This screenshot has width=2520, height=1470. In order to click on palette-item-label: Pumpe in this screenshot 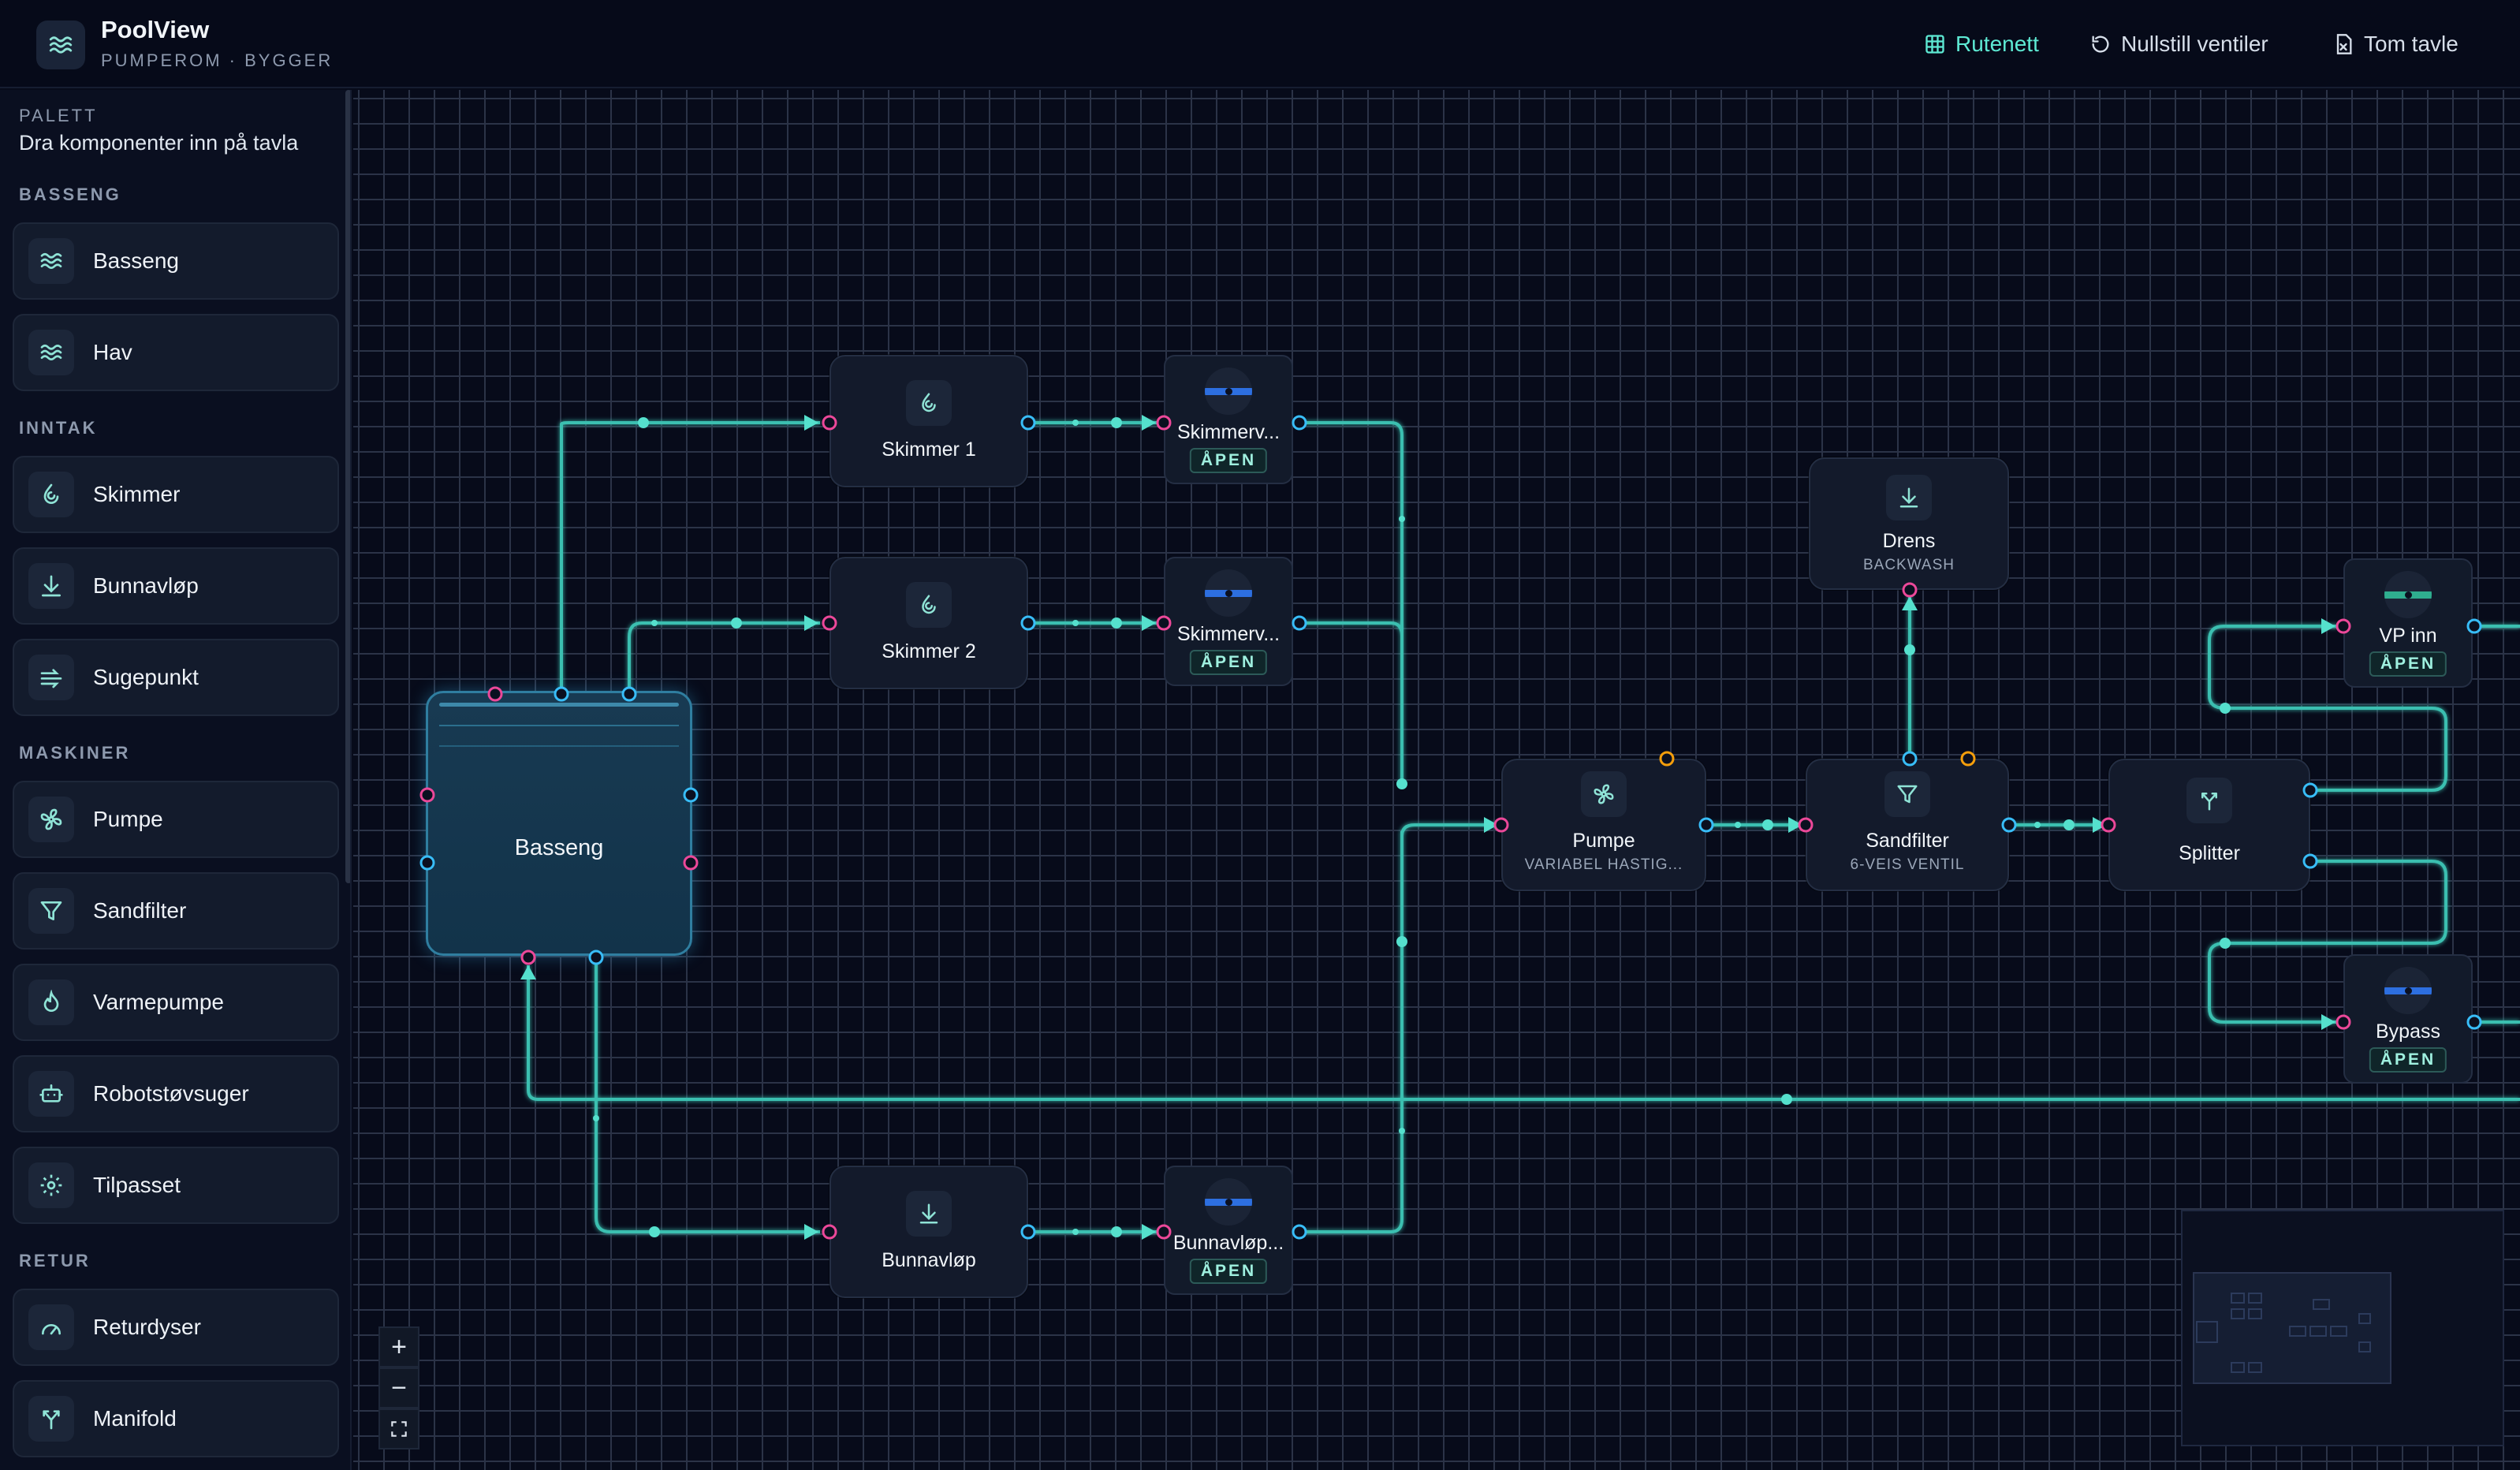, I will do `click(128, 819)`.